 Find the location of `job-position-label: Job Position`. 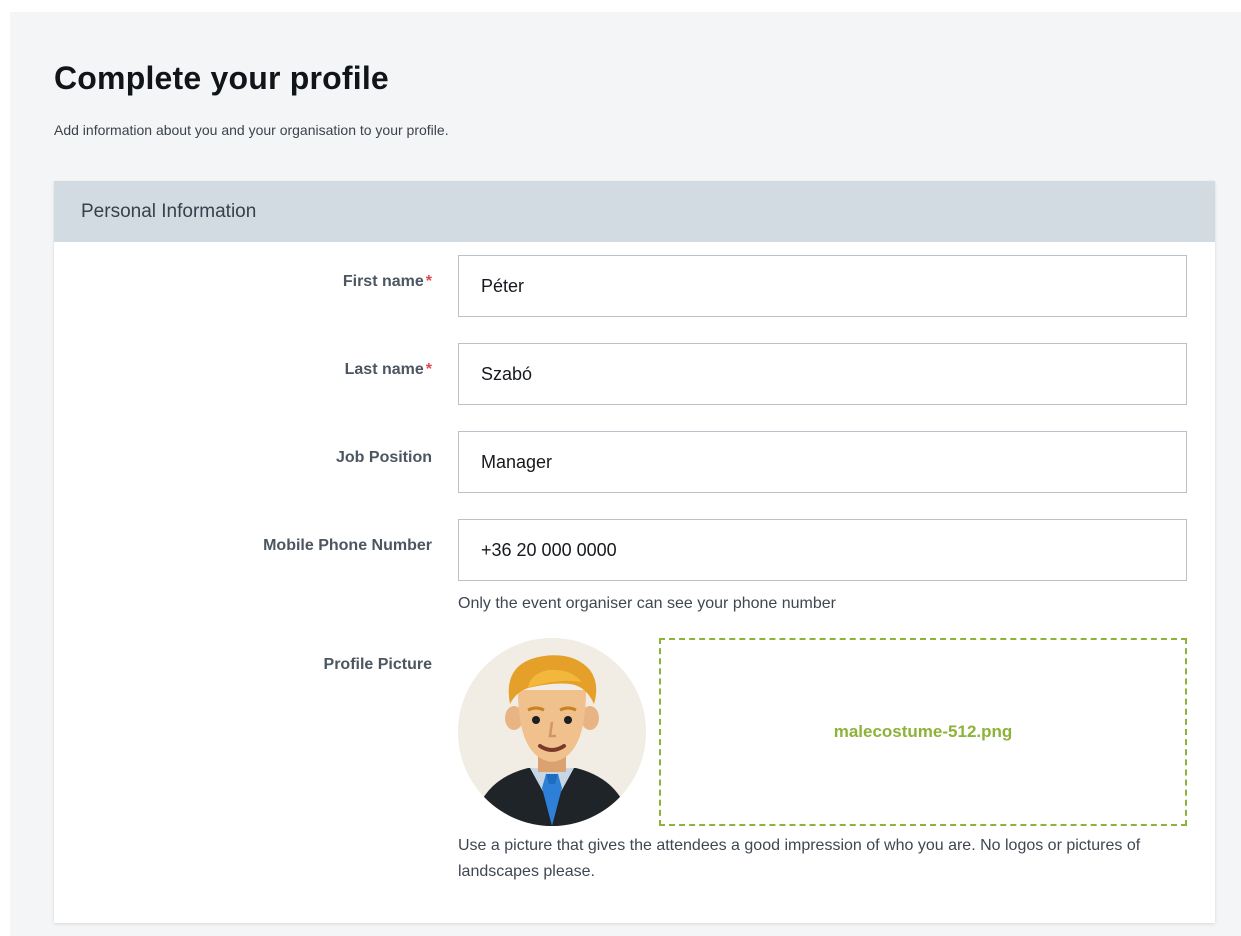

job-position-label: Job Position is located at coordinates (384, 458).